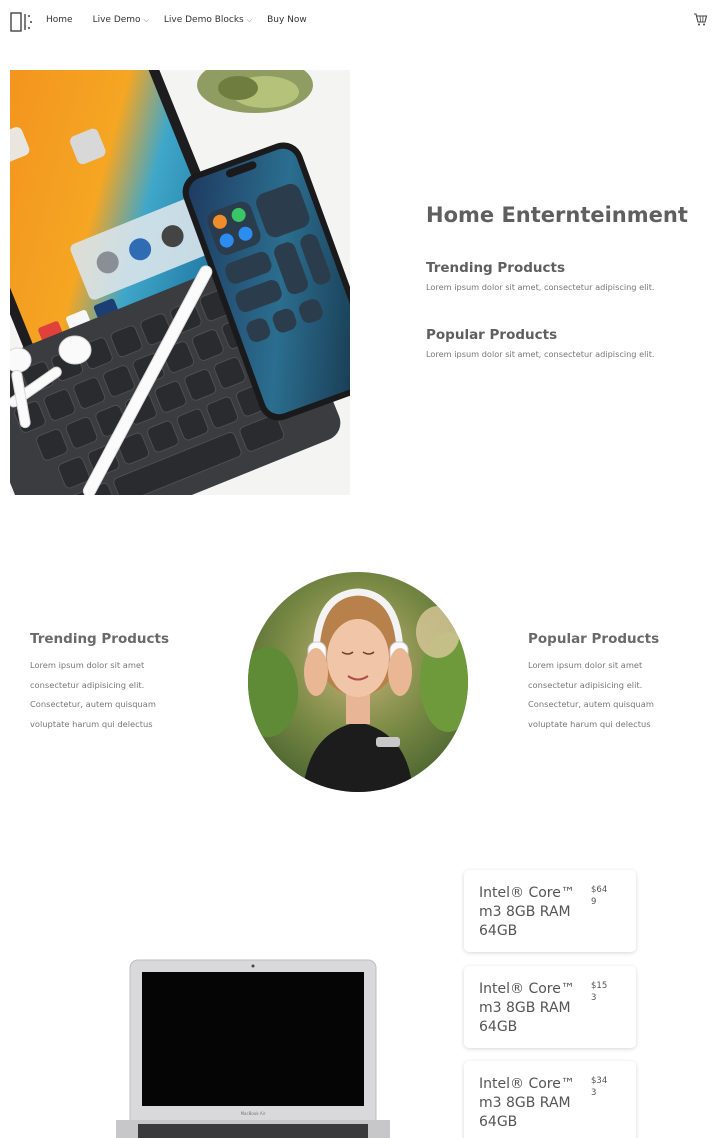 This screenshot has width=718, height=1138. What do you see at coordinates (492, 335) in the screenshot?
I see `feature-title: Popular Products` at bounding box center [492, 335].